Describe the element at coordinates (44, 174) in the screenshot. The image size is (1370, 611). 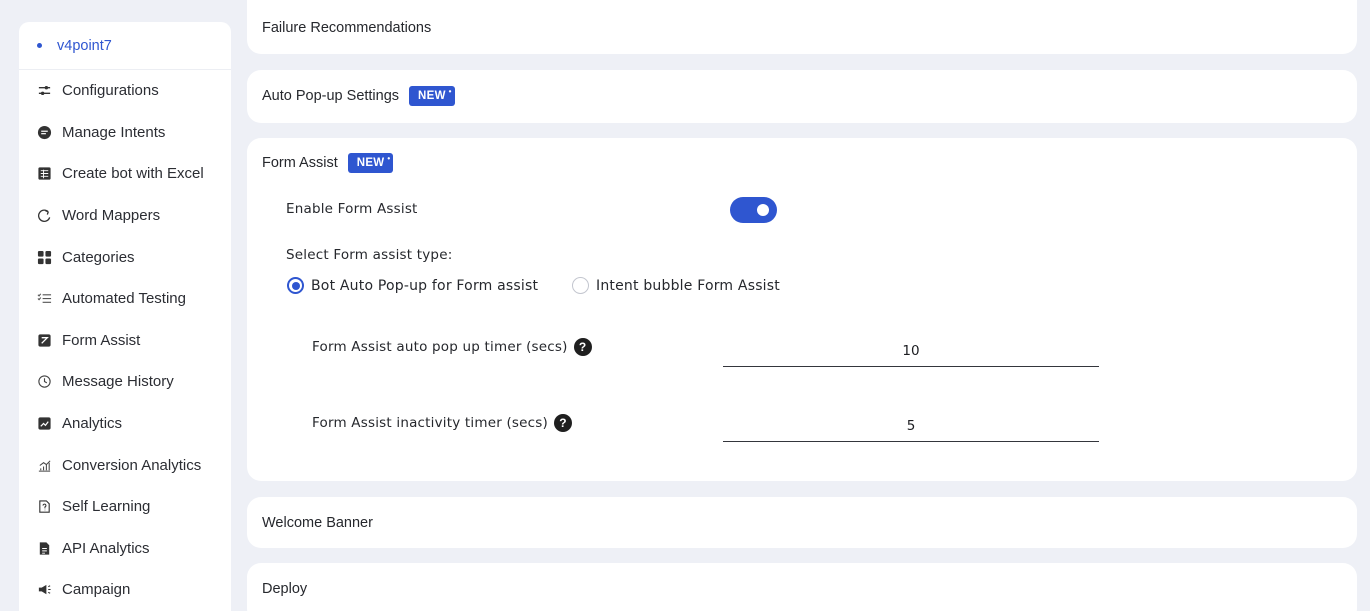
I see `spreadsheet-icon` at that location.